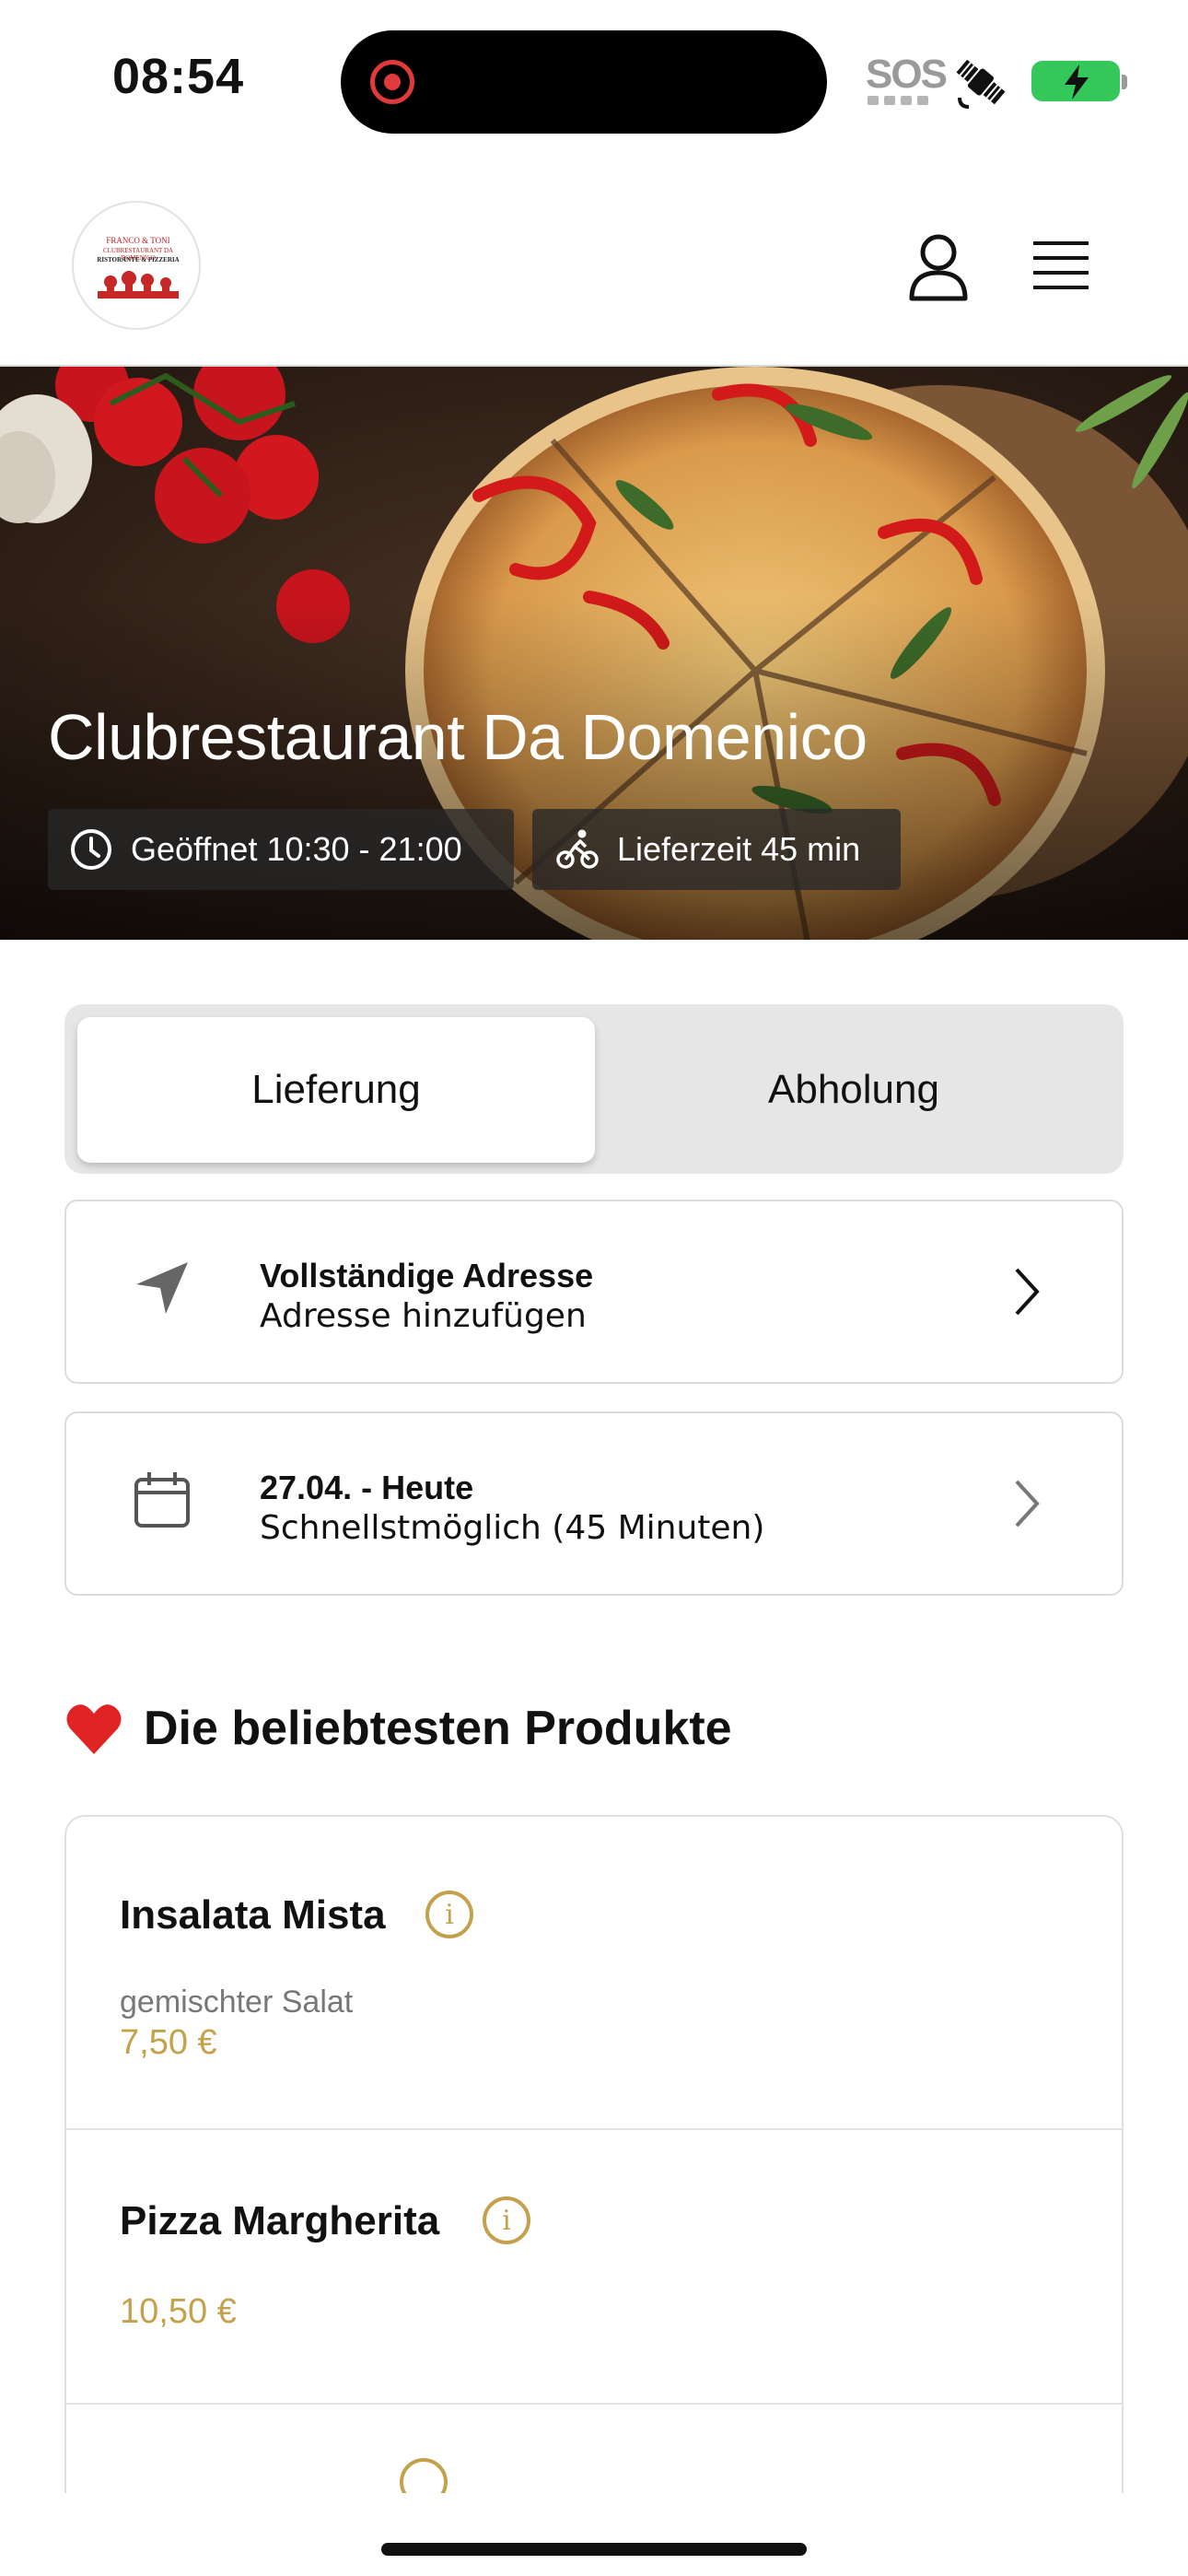  What do you see at coordinates (424, 2475) in the screenshot?
I see `info-icon` at bounding box center [424, 2475].